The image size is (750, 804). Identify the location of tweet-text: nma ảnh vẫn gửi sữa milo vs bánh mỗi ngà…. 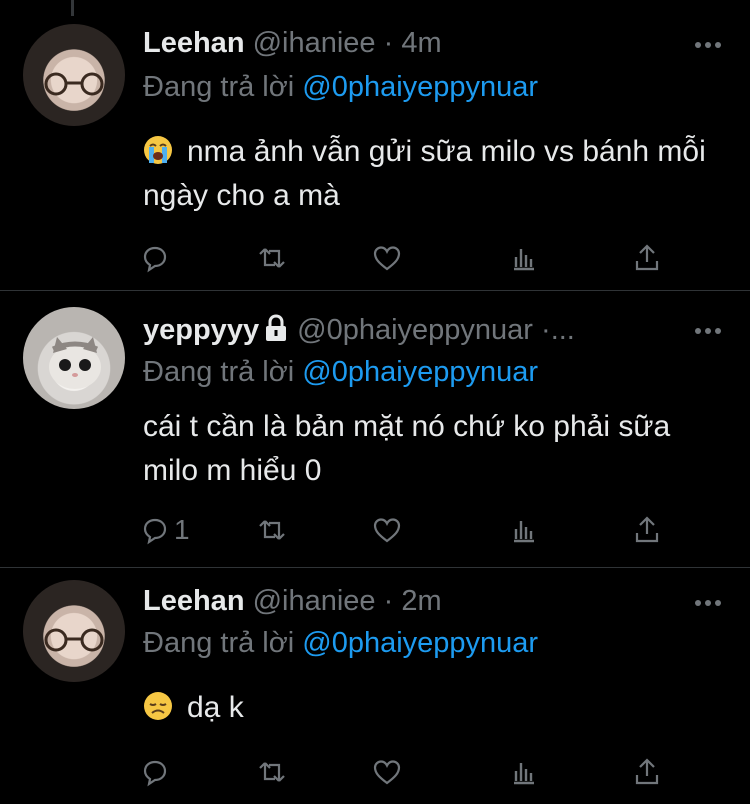
(438, 174).